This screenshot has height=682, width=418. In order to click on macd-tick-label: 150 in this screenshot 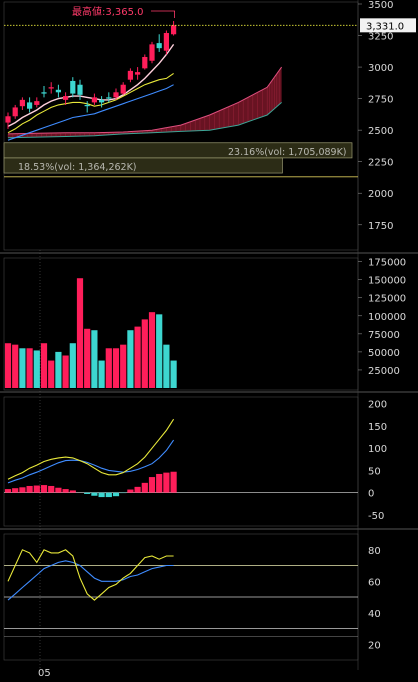, I will do `click(377, 427)`.